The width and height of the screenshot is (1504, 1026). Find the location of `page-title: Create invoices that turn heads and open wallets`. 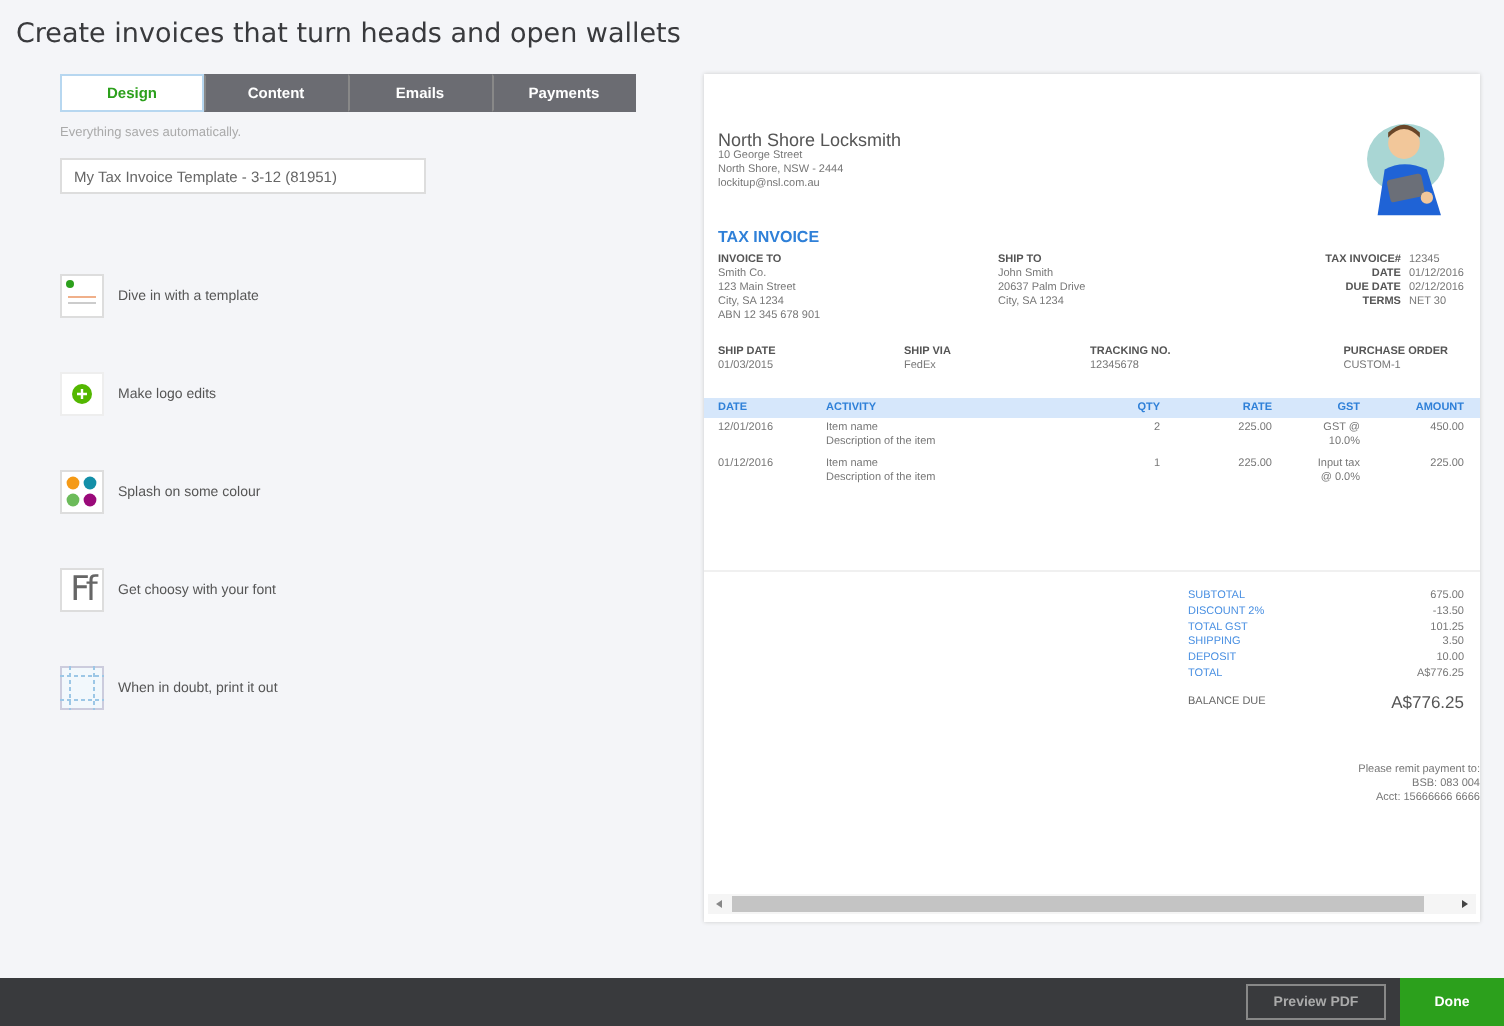

page-title: Create invoices that turn heads and open wallets is located at coordinates (348, 34).